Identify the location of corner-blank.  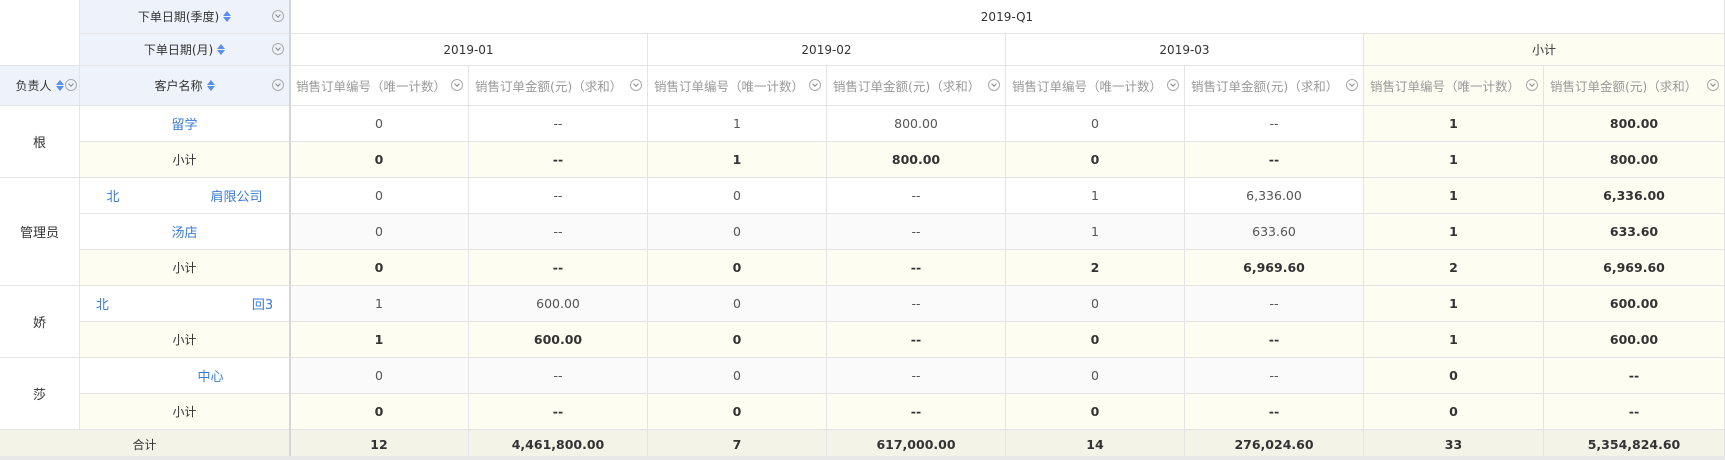
(40, 33).